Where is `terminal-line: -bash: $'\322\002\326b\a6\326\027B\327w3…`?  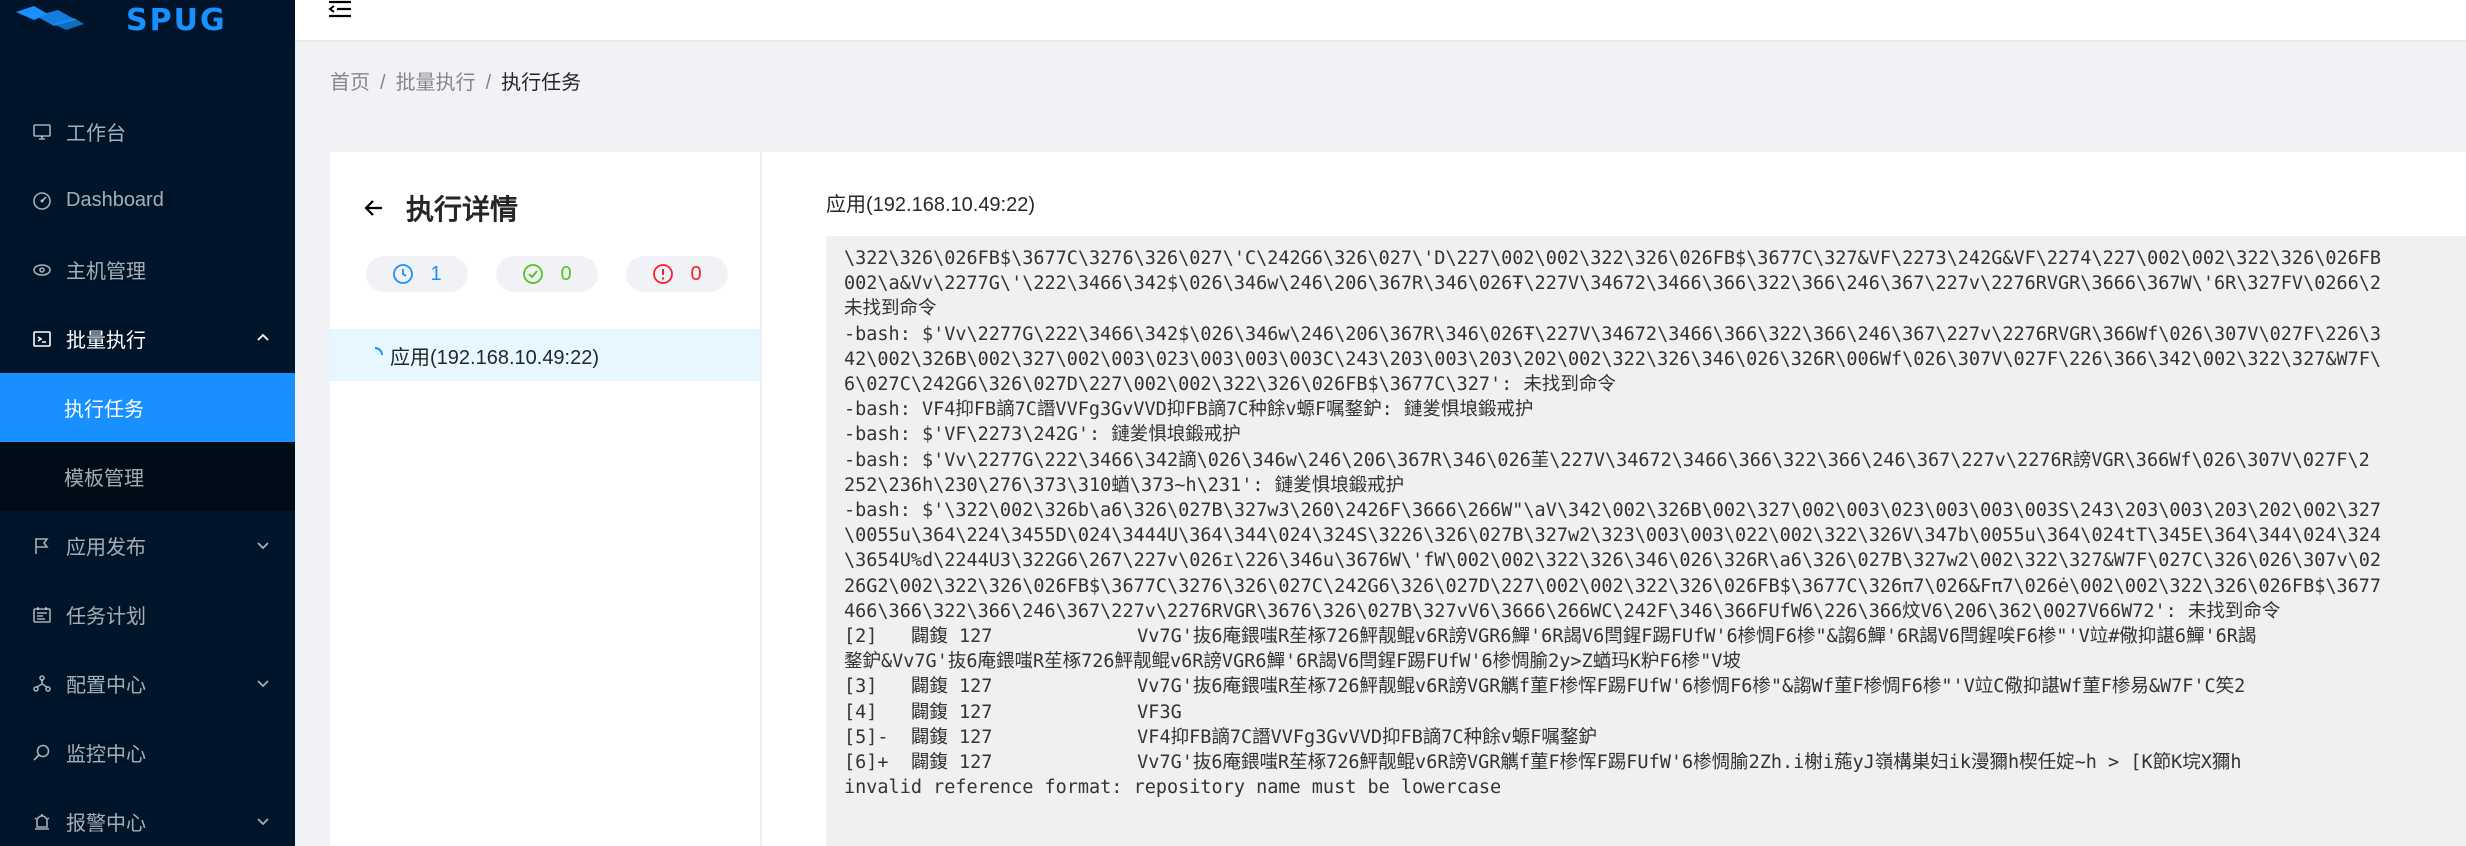
terminal-line: -bash: $'\322\002\326b\a6\326\027B\327w3… is located at coordinates (1613, 511).